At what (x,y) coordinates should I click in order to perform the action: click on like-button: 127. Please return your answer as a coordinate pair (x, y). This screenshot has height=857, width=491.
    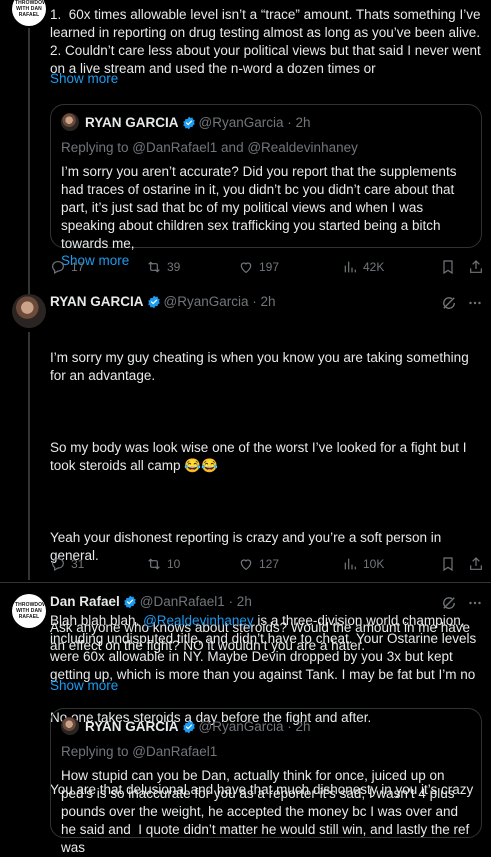
    Looking at the image, I should click on (258, 564).